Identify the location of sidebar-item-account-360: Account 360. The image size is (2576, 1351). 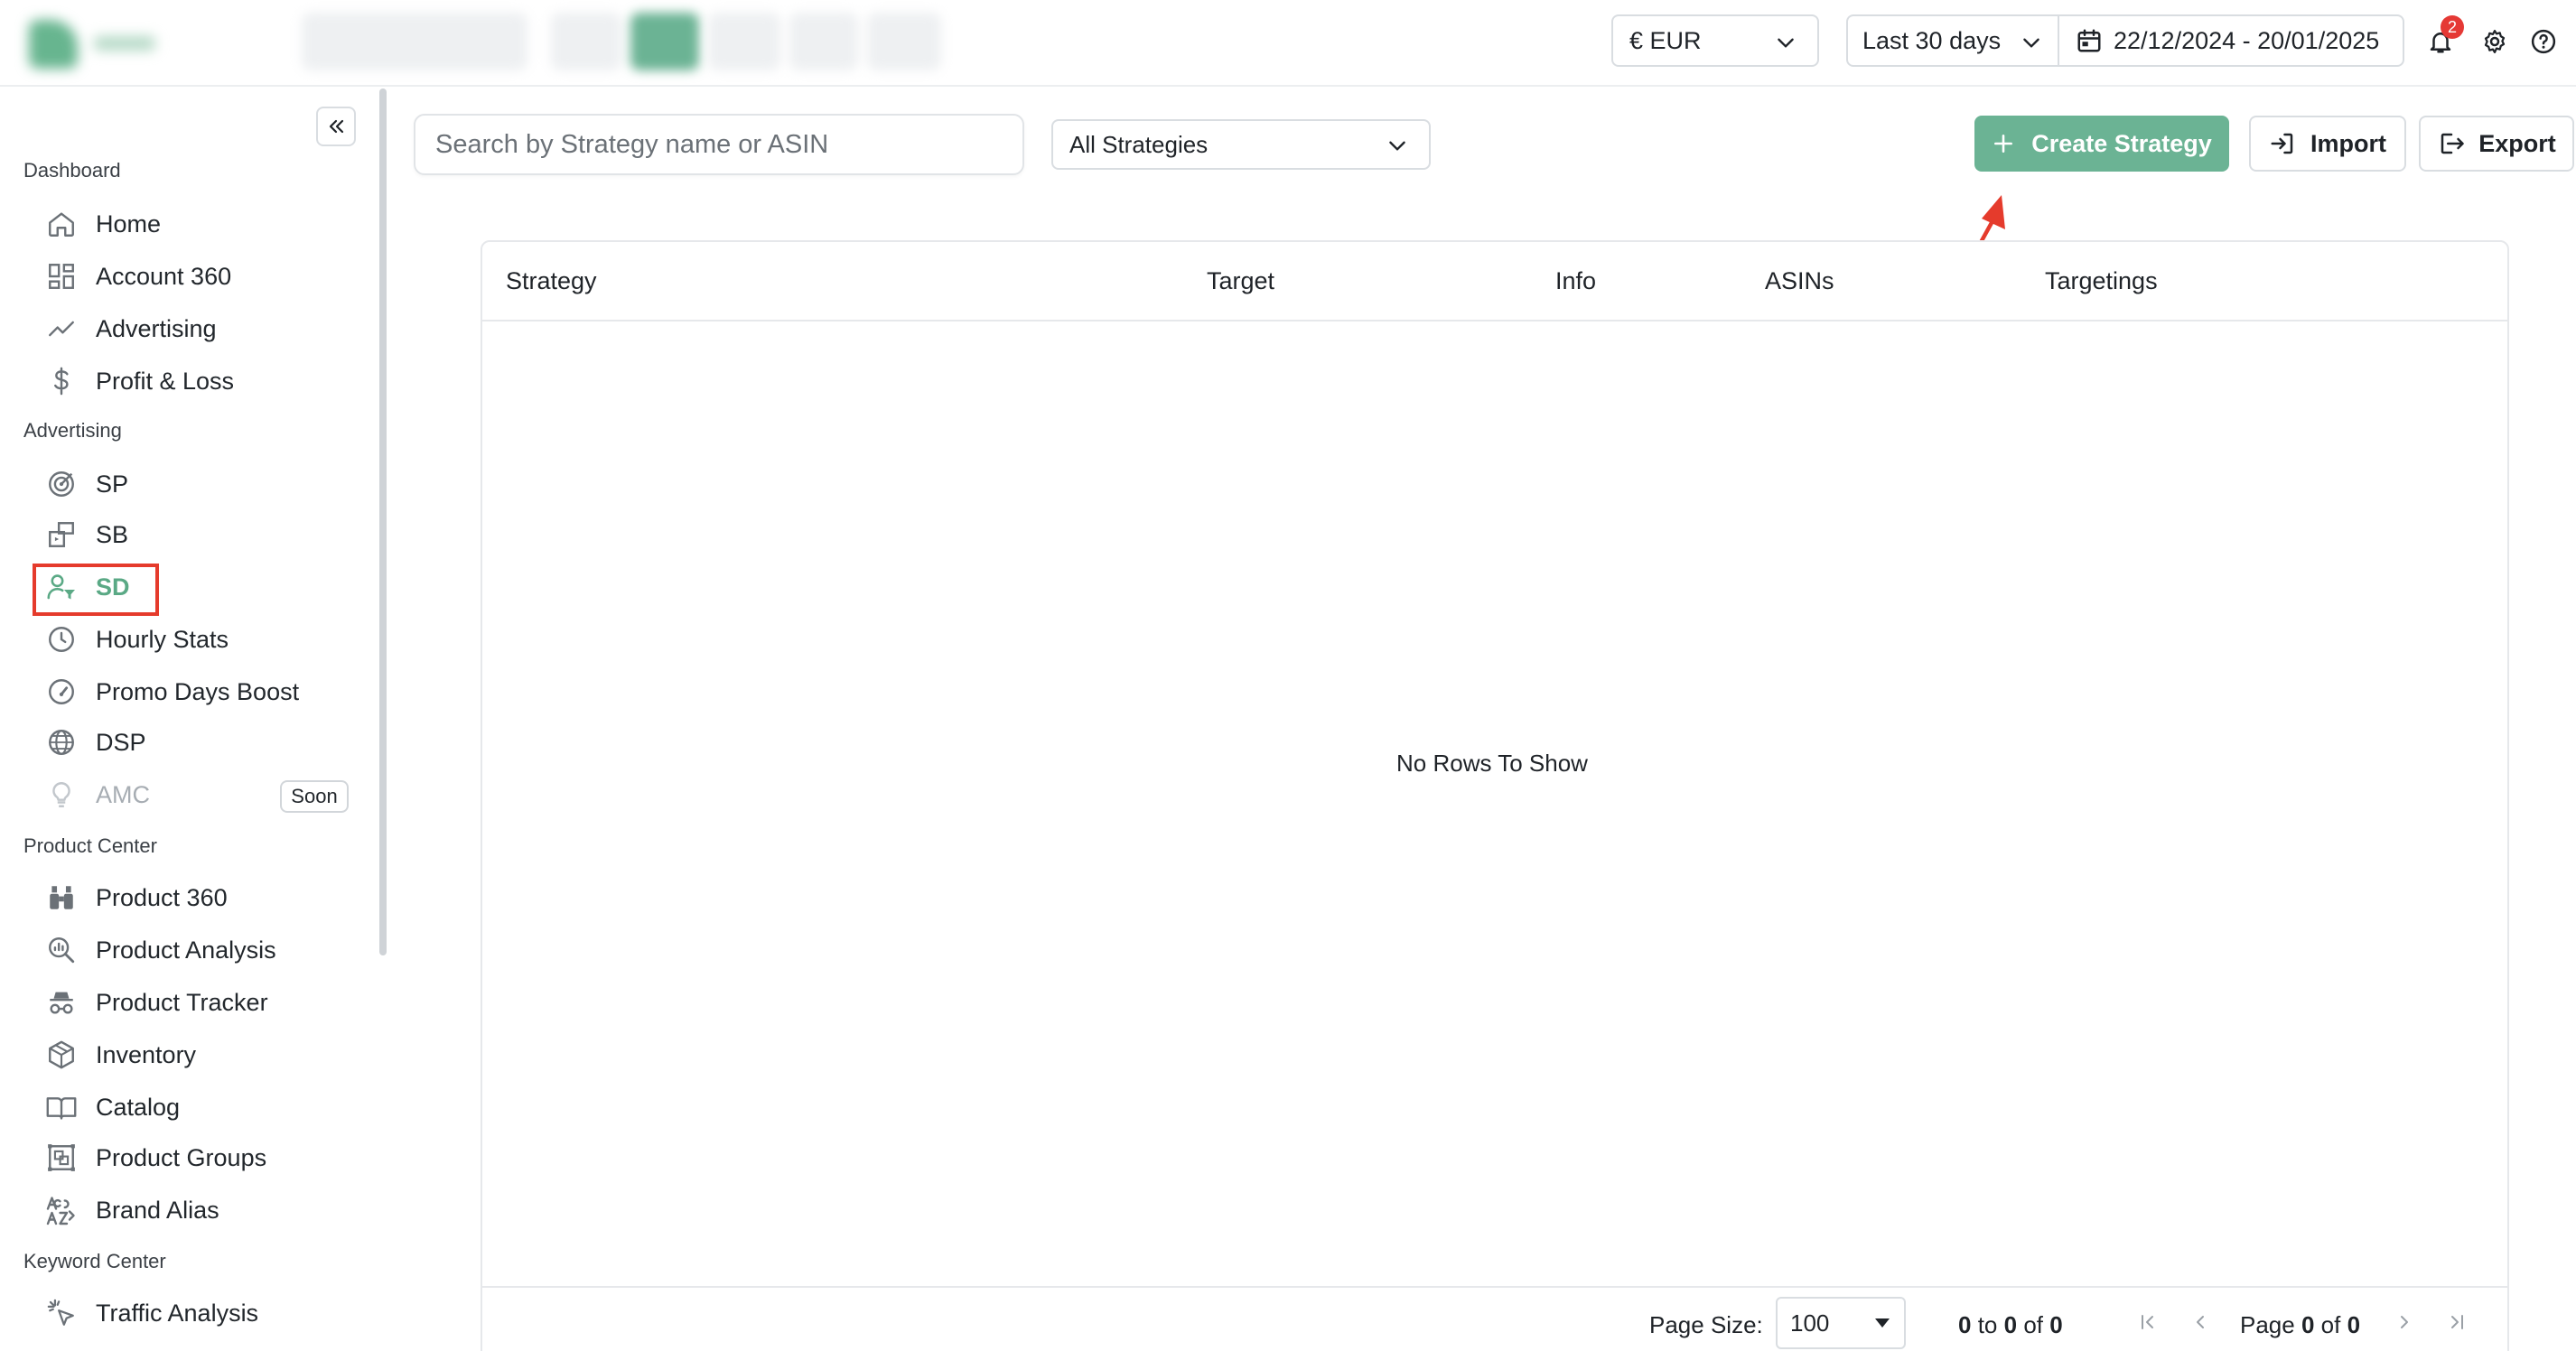
(193, 276).